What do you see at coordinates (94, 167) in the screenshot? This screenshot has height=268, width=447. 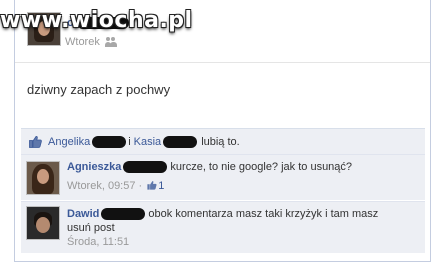 I see `comment-author-name: Agnieszka` at bounding box center [94, 167].